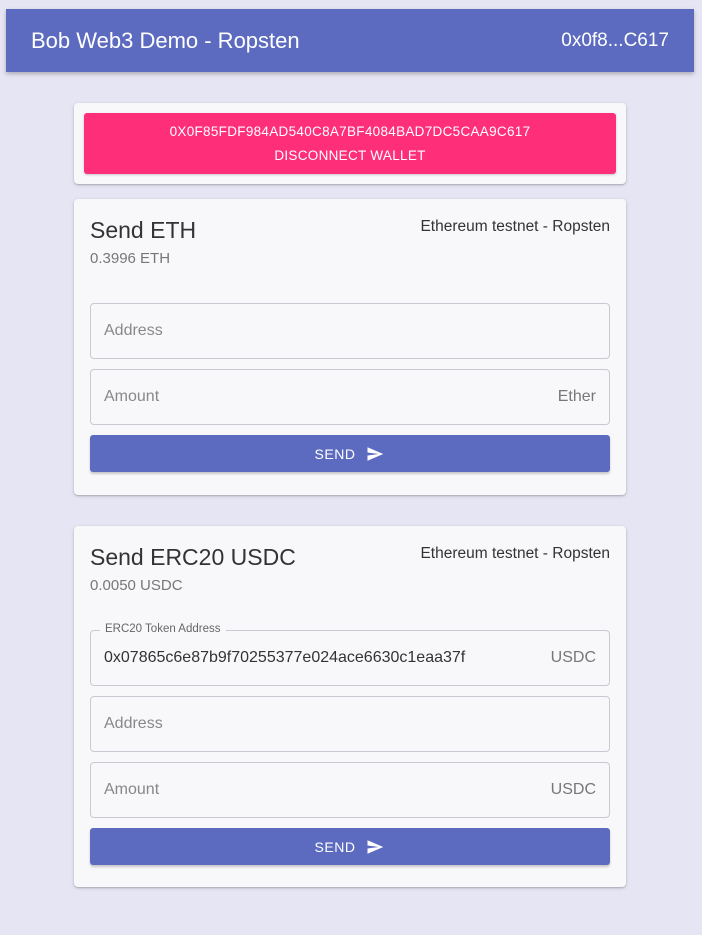 This screenshot has width=702, height=935. What do you see at coordinates (576, 396) in the screenshot?
I see `eth-amount-unit: Ether` at bounding box center [576, 396].